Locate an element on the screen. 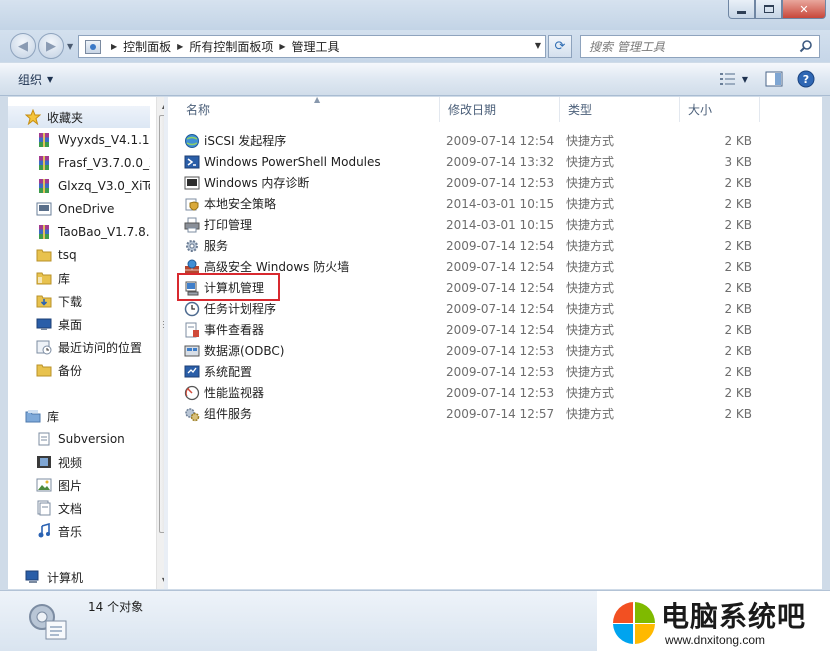 The image size is (830, 651). search-icon is located at coordinates (806, 46).